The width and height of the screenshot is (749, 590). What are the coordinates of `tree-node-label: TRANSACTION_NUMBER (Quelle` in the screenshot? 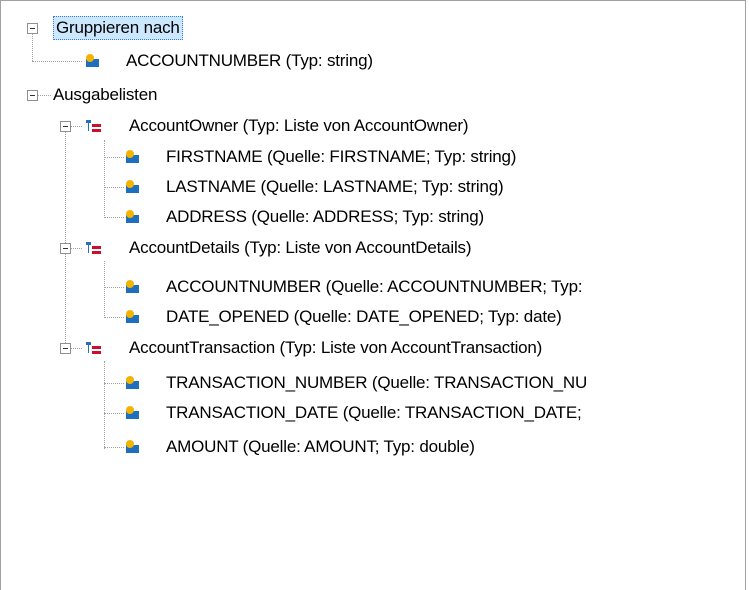 It's located at (376, 383).